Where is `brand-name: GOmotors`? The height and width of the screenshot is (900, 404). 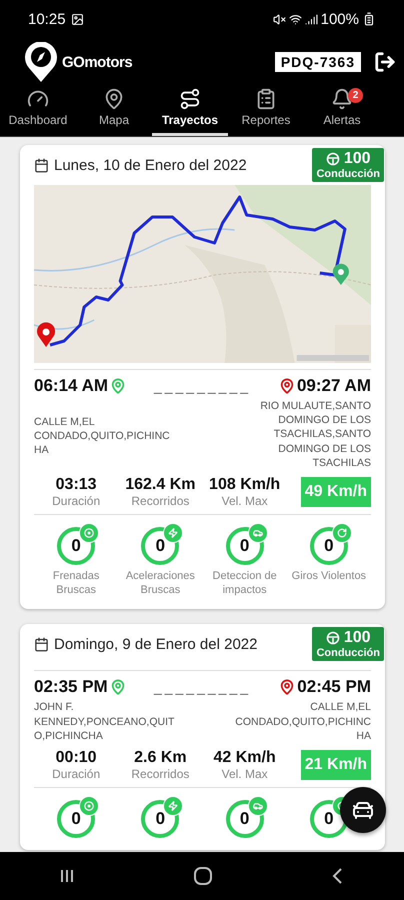 brand-name: GOmotors is located at coordinates (97, 62).